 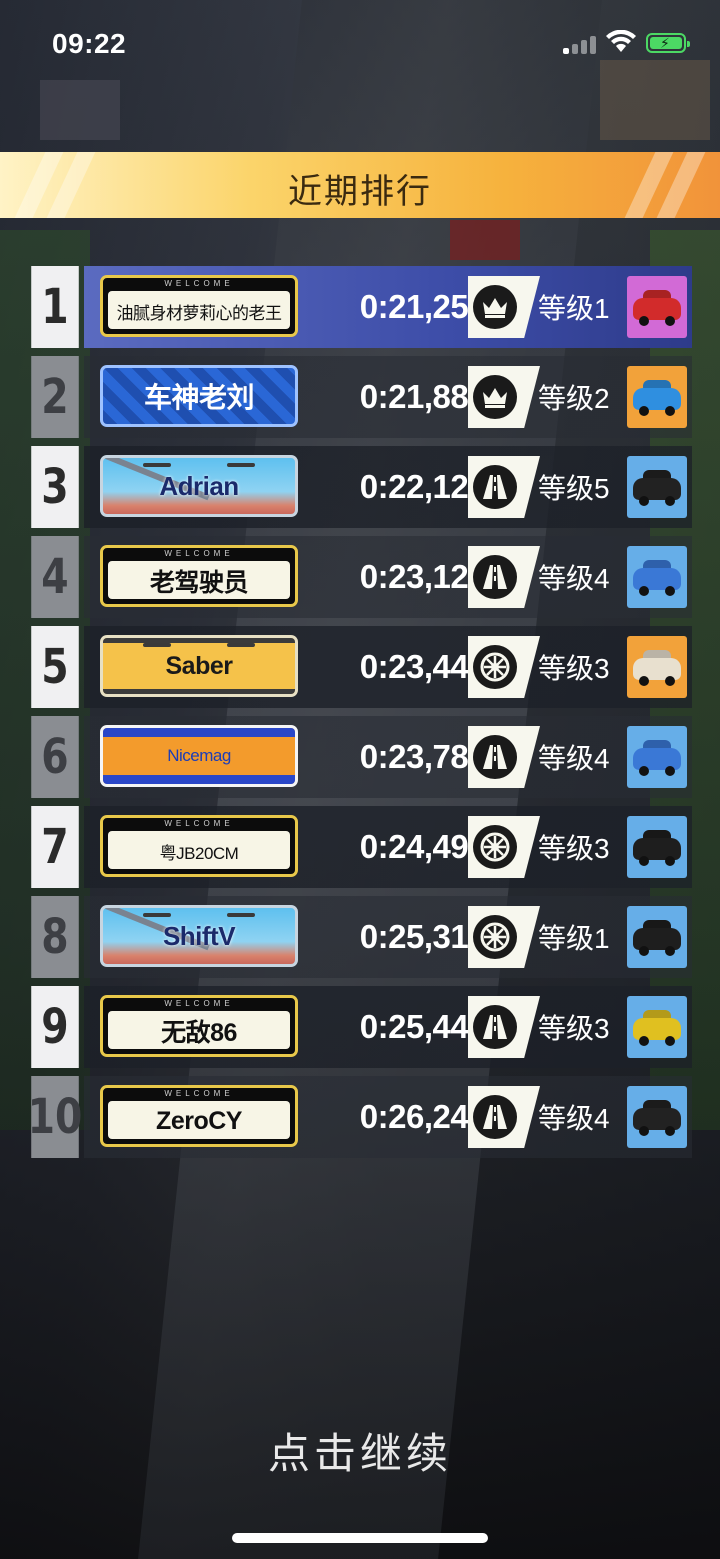 What do you see at coordinates (360, 1450) in the screenshot?
I see `tap-to-continue: 点击继续` at bounding box center [360, 1450].